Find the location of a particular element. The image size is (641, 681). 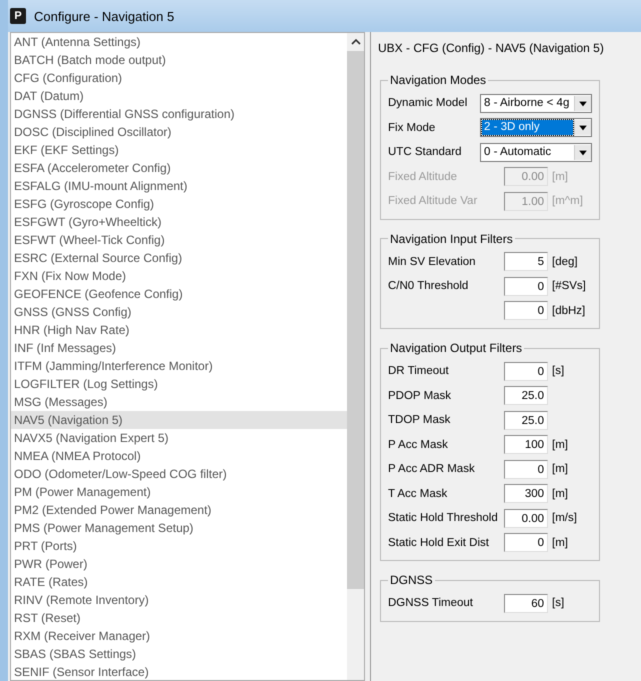

field-label: DR Timeout is located at coordinates (418, 372).